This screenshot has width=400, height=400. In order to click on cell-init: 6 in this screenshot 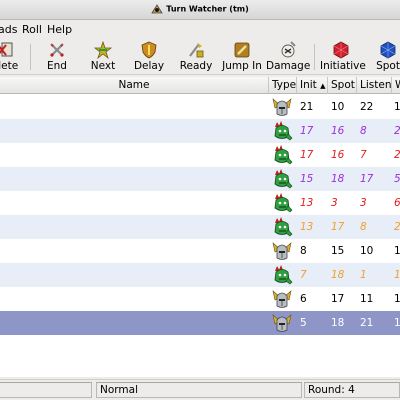, I will do `click(303, 299)`.